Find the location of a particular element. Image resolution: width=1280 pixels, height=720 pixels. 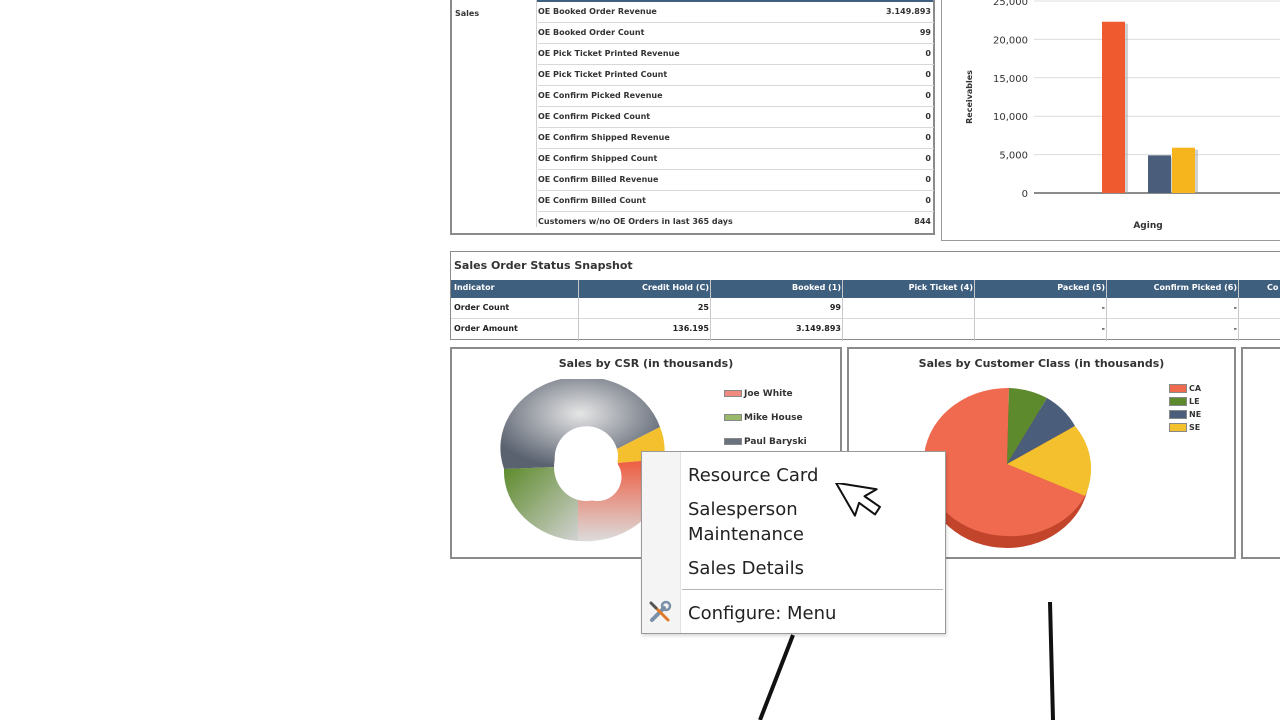

y-tick-label: 15,000 is located at coordinates (1010, 79).